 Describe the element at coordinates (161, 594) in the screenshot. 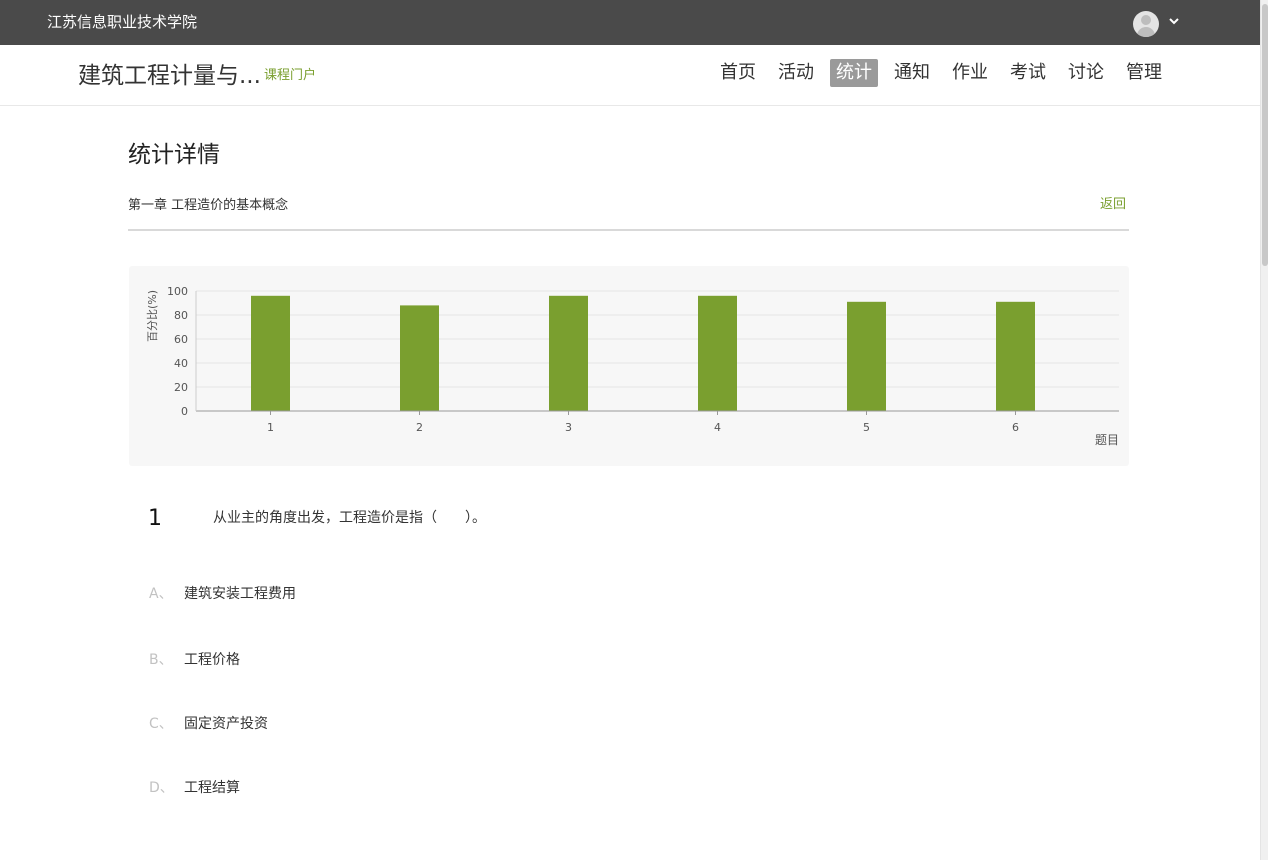

I see `option-letter: A、` at that location.